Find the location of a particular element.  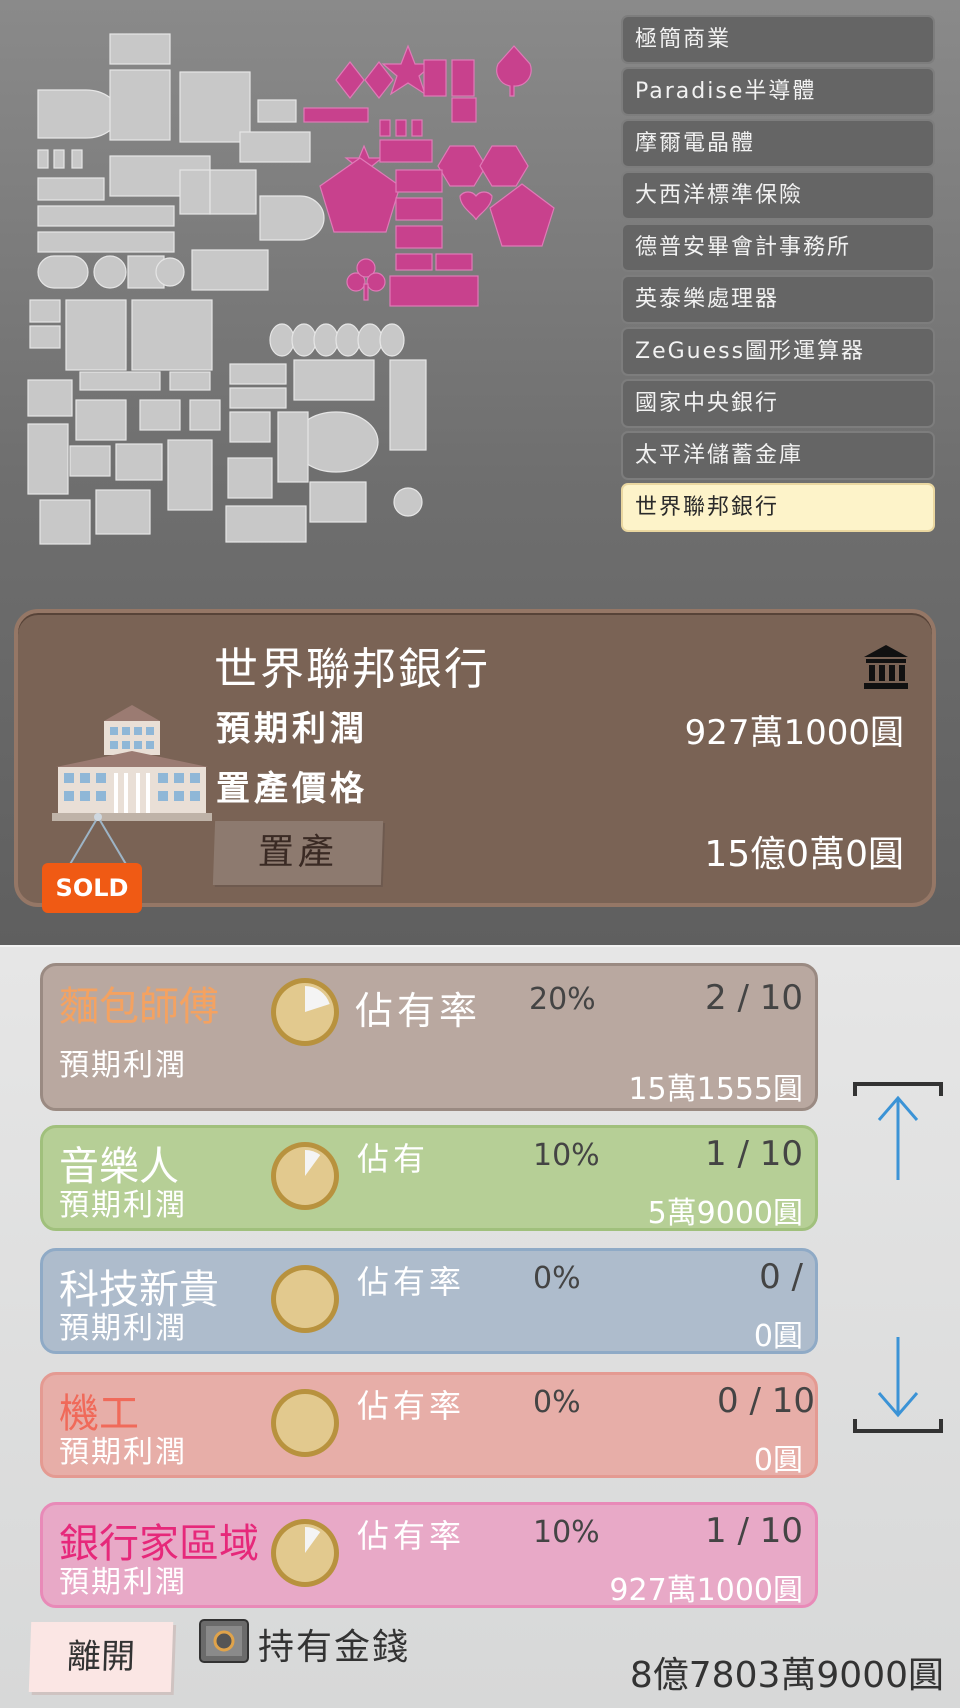

company-list-item: 國家中央銀行 is located at coordinates (778, 403).